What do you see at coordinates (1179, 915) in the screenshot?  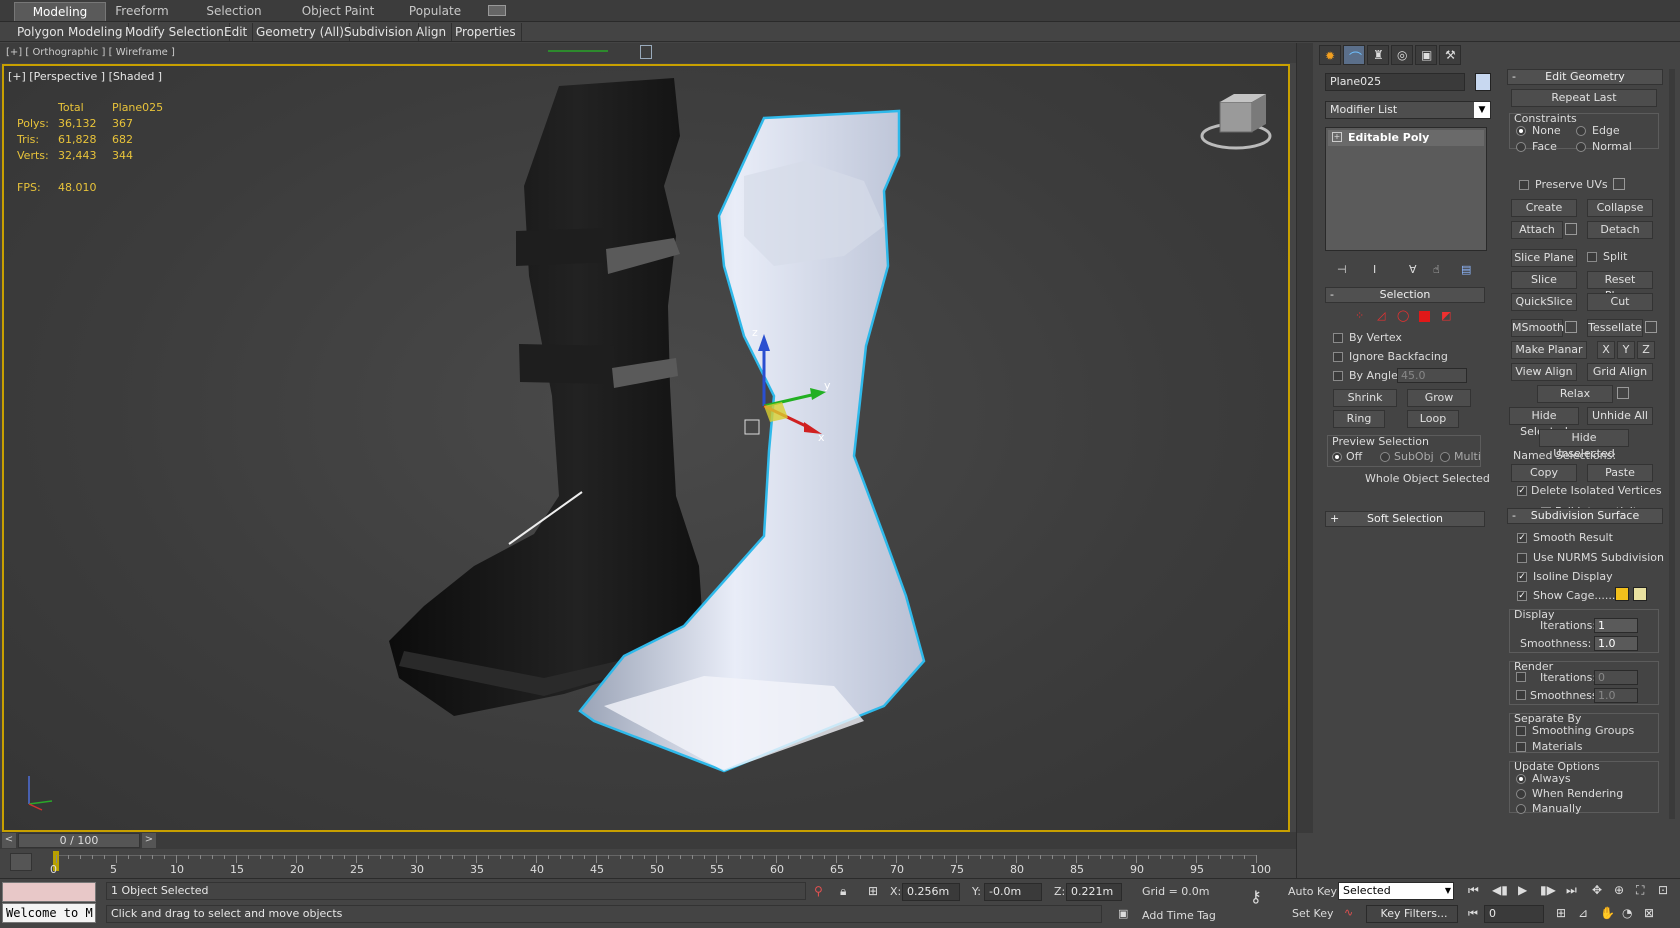 I see `add-time-tag-button: Add Time Tag` at bounding box center [1179, 915].